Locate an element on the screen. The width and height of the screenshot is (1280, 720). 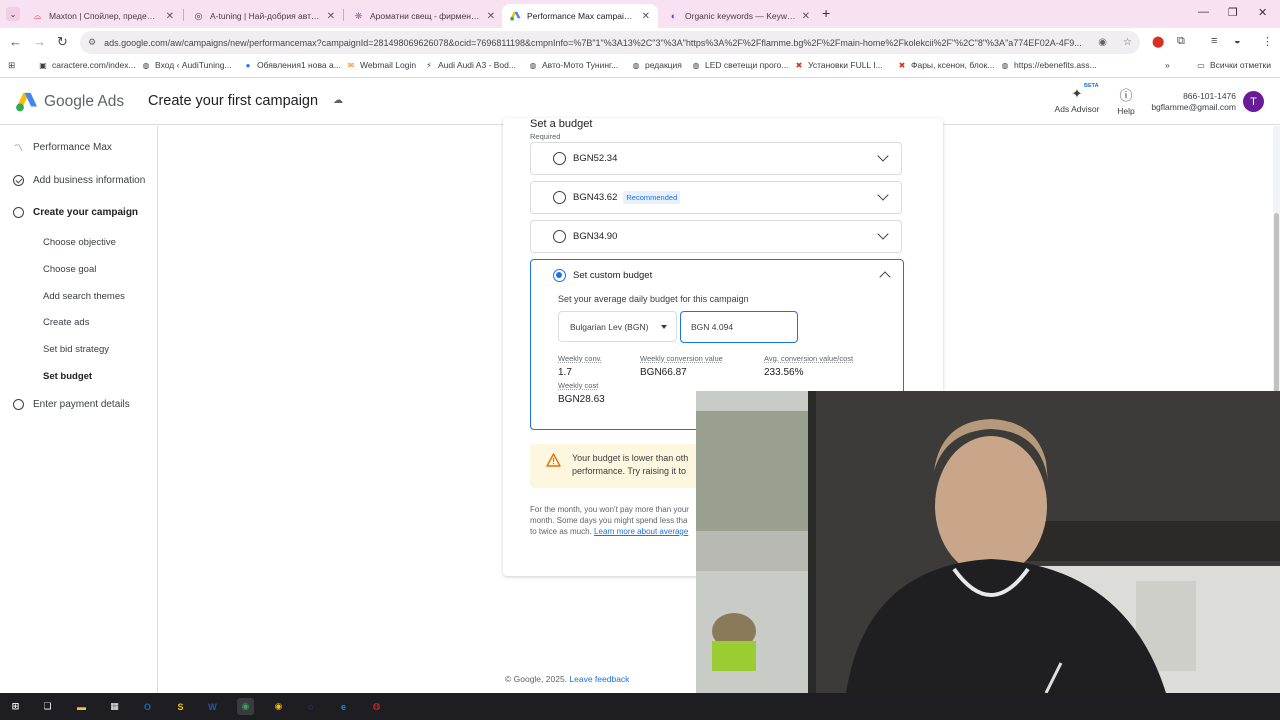
minimize-icon: — is located at coordinates (1203, 12).